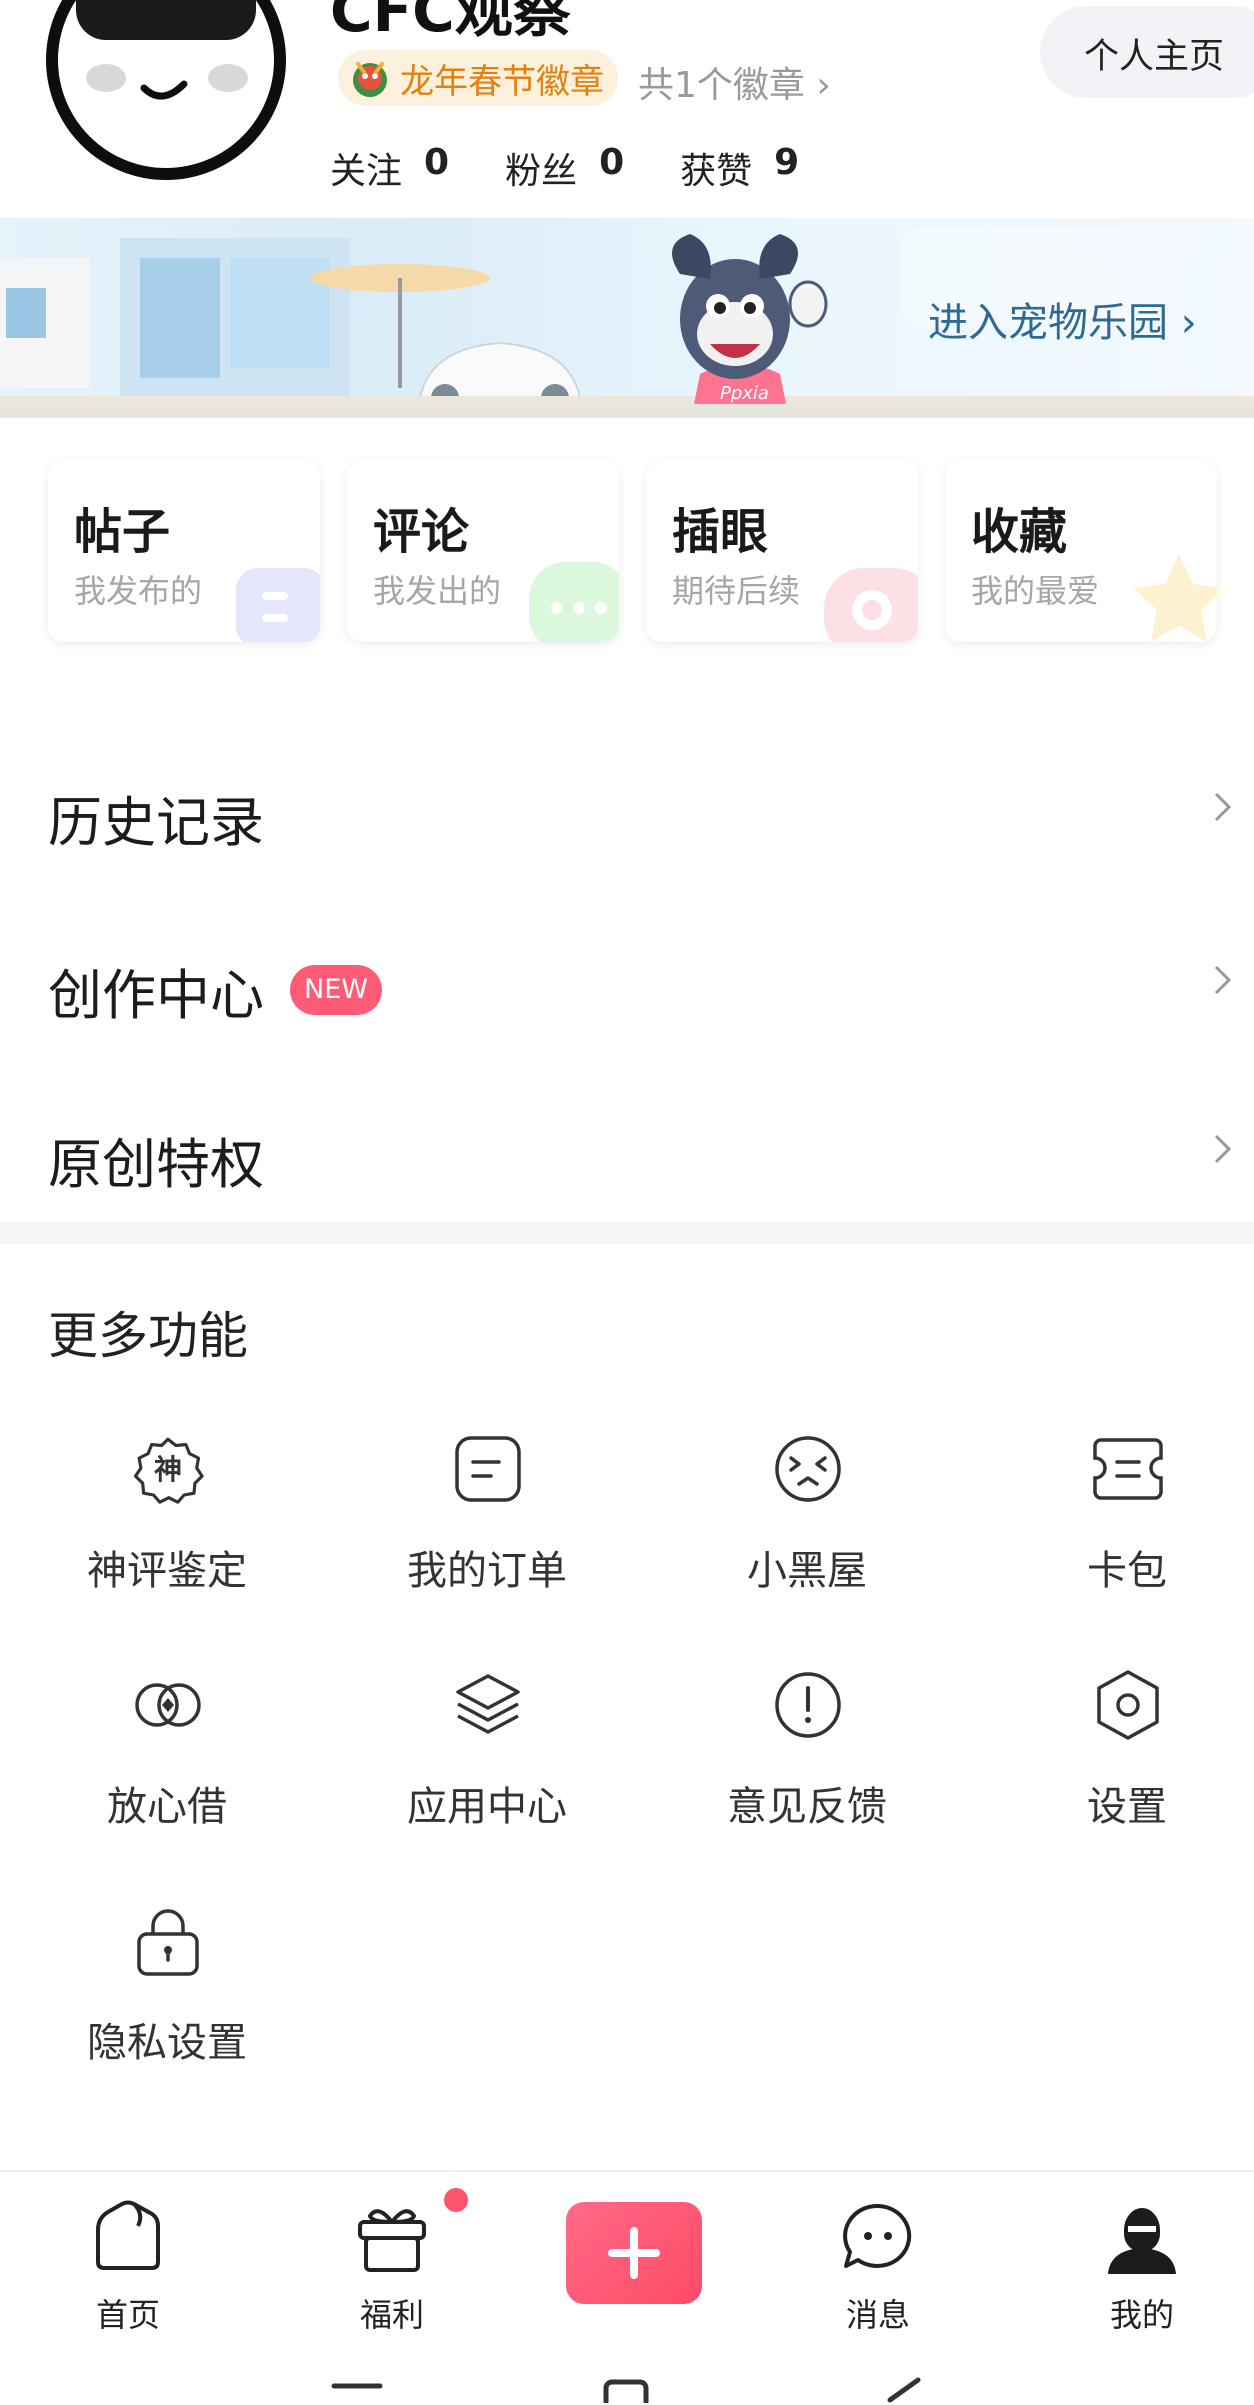 This screenshot has height=2405, width=1254. What do you see at coordinates (877, 2315) in the screenshot?
I see `nav-label: 消息` at bounding box center [877, 2315].